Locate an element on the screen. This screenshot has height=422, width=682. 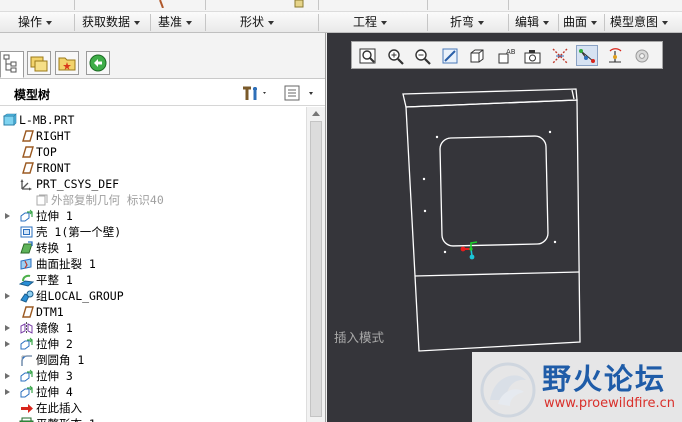
tree-item-label: PRT_CSYS_DEF is located at coordinates (78, 184).